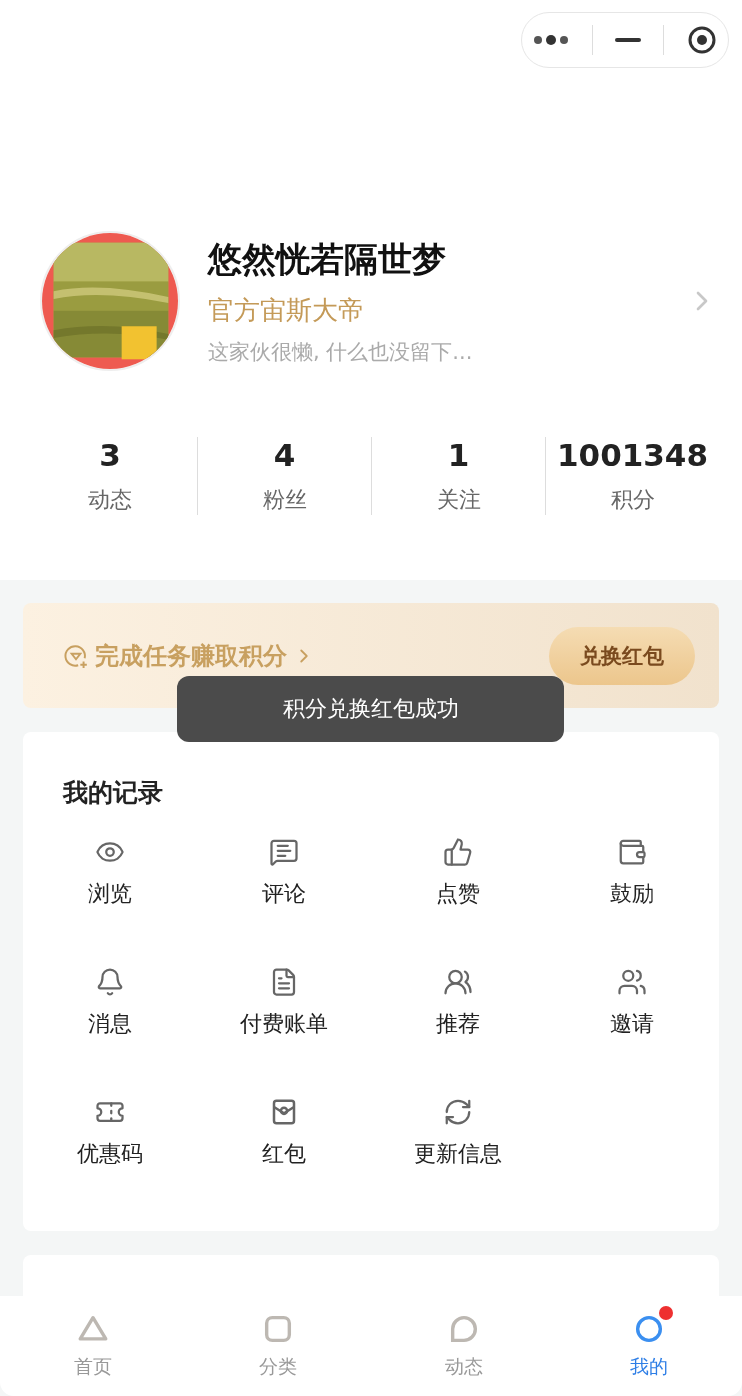  Describe the element at coordinates (458, 455) in the screenshot. I see `stat-value: 1` at that location.